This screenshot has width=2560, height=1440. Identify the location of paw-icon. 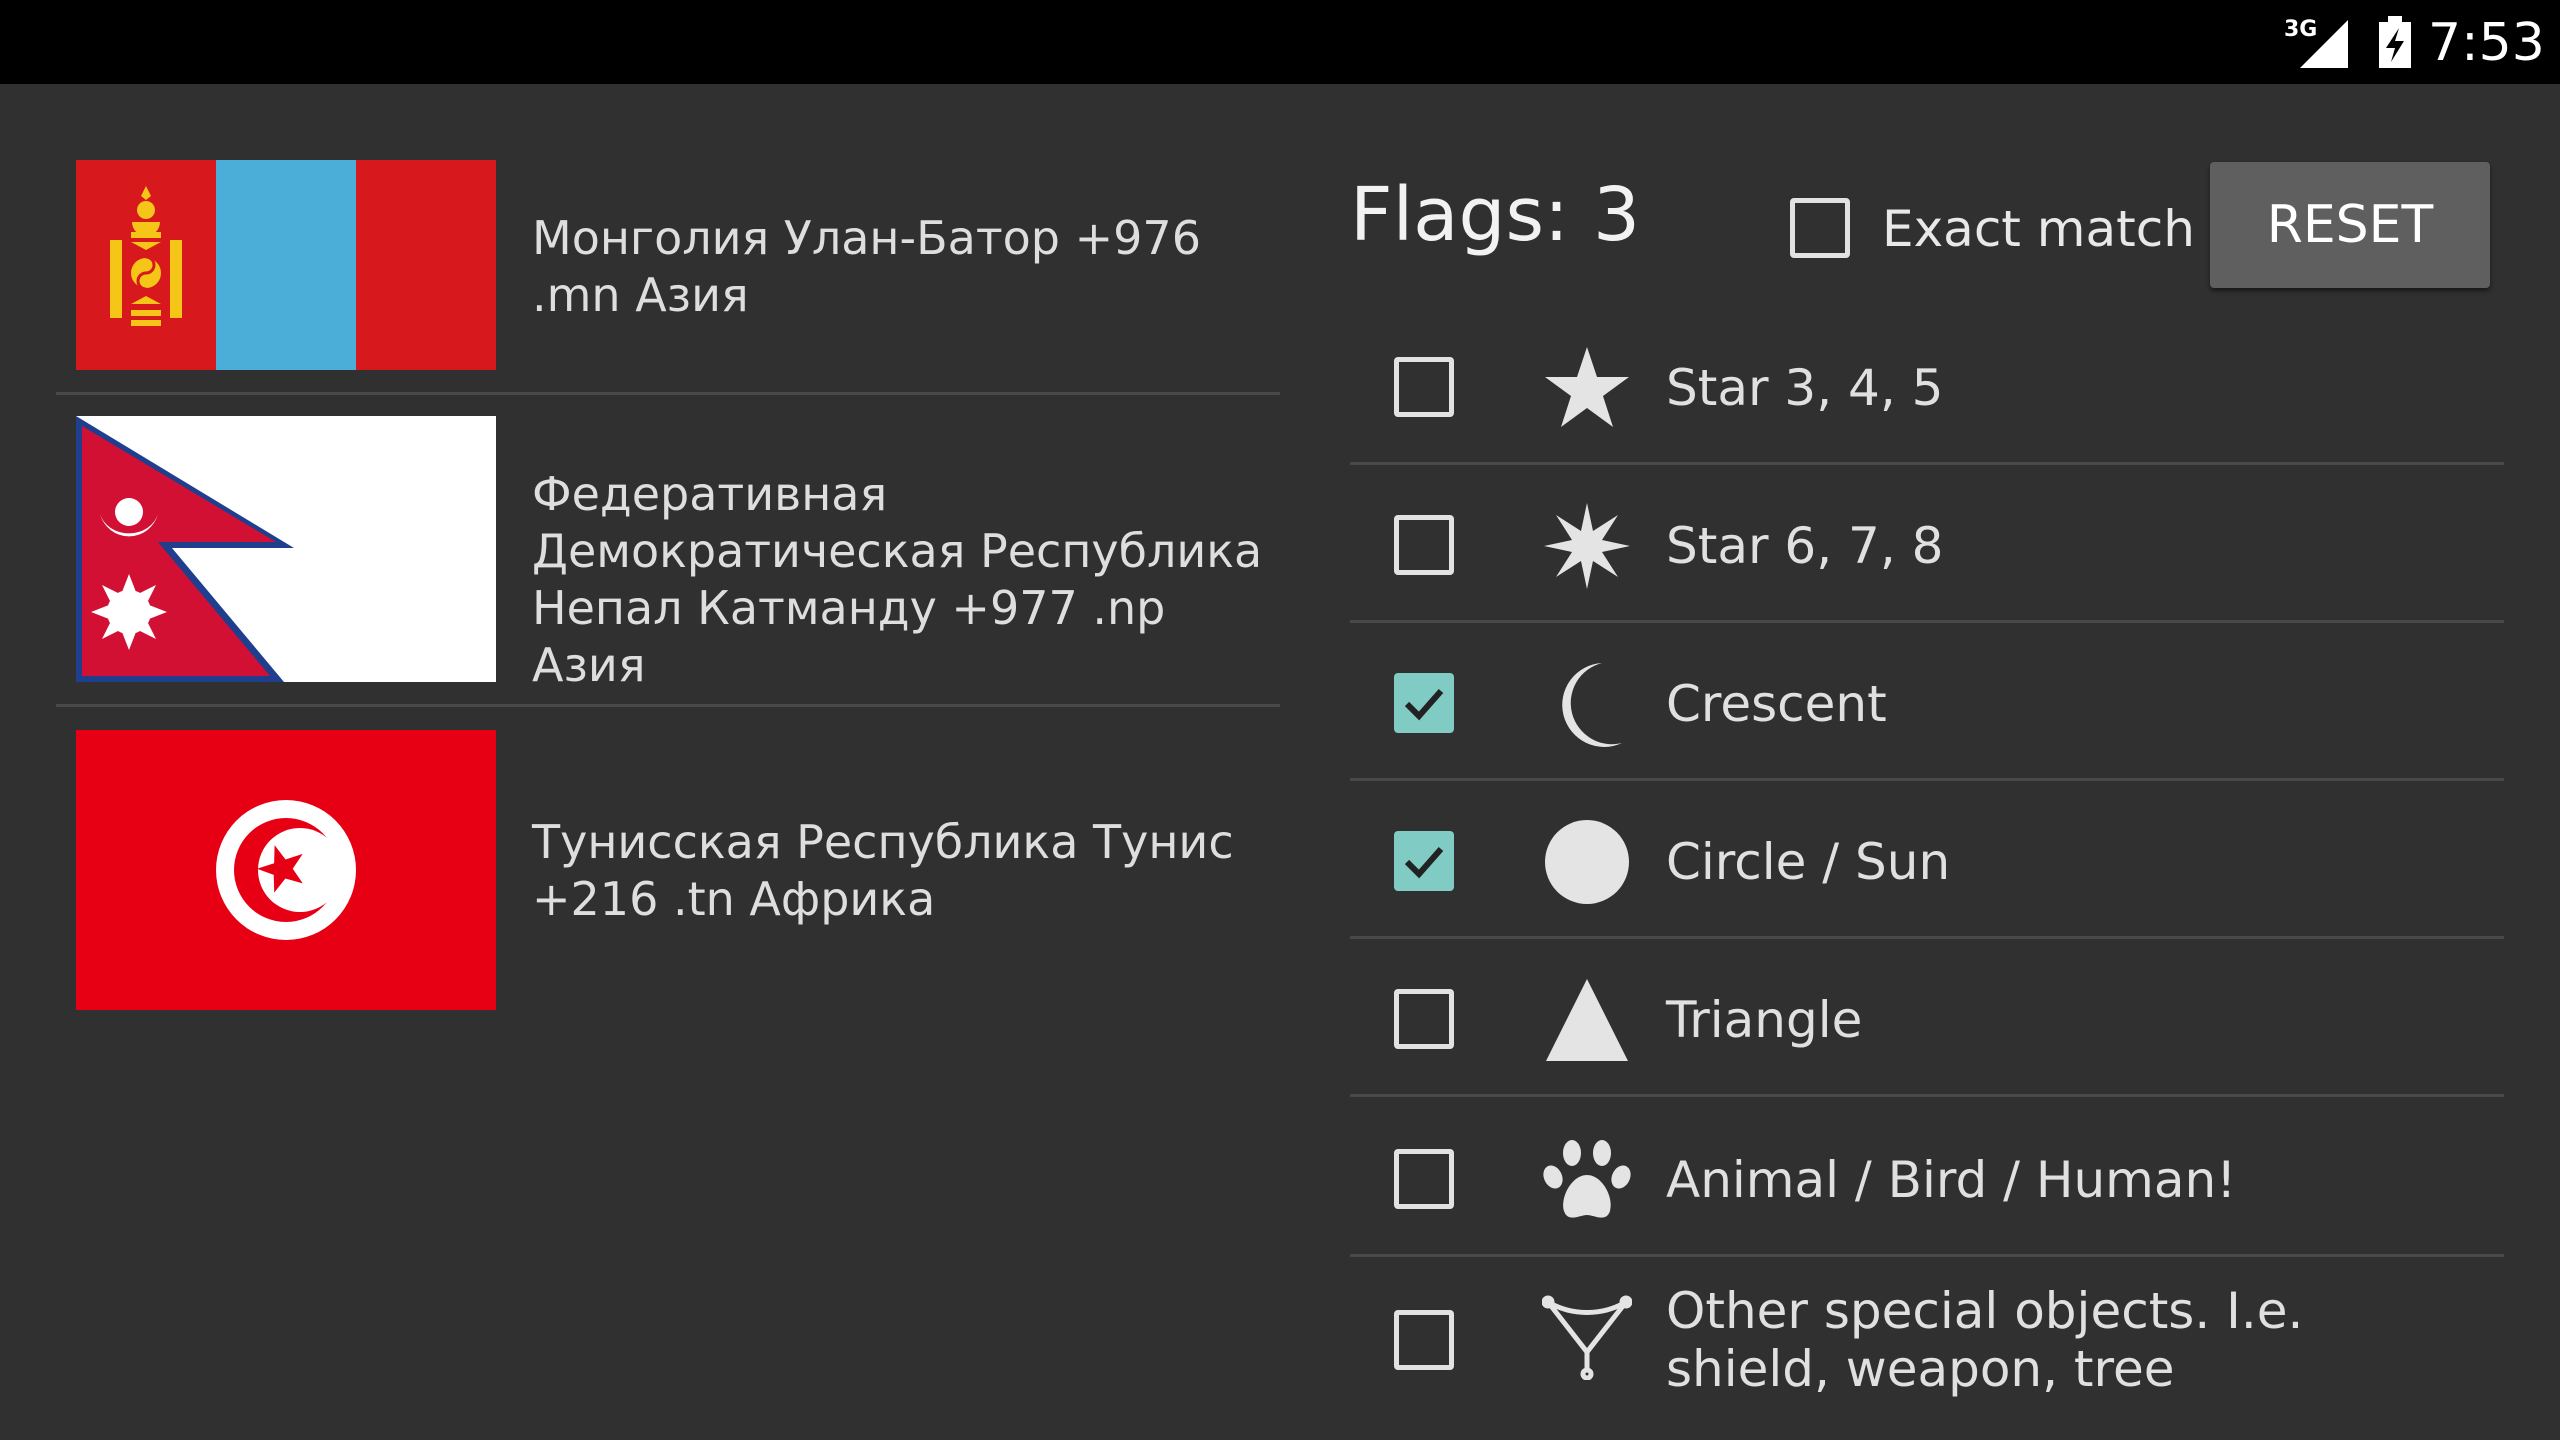
(1587, 1179).